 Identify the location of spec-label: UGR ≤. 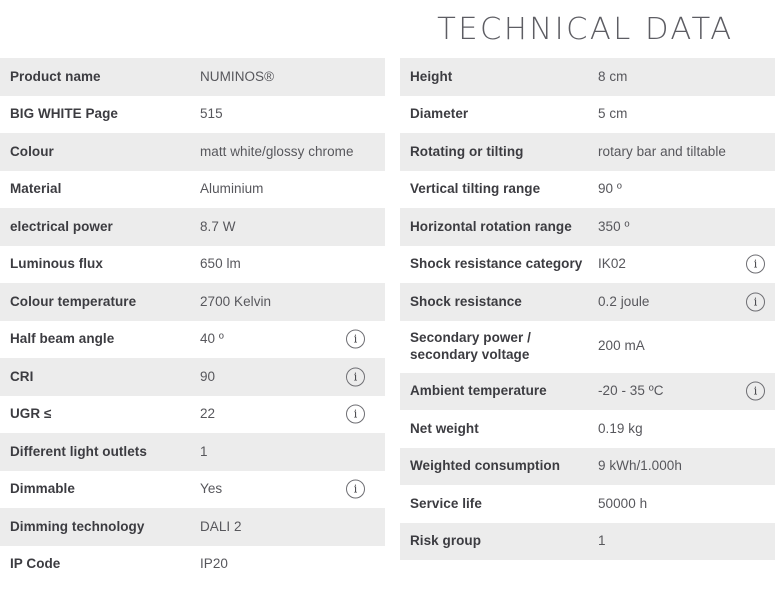
(31, 414).